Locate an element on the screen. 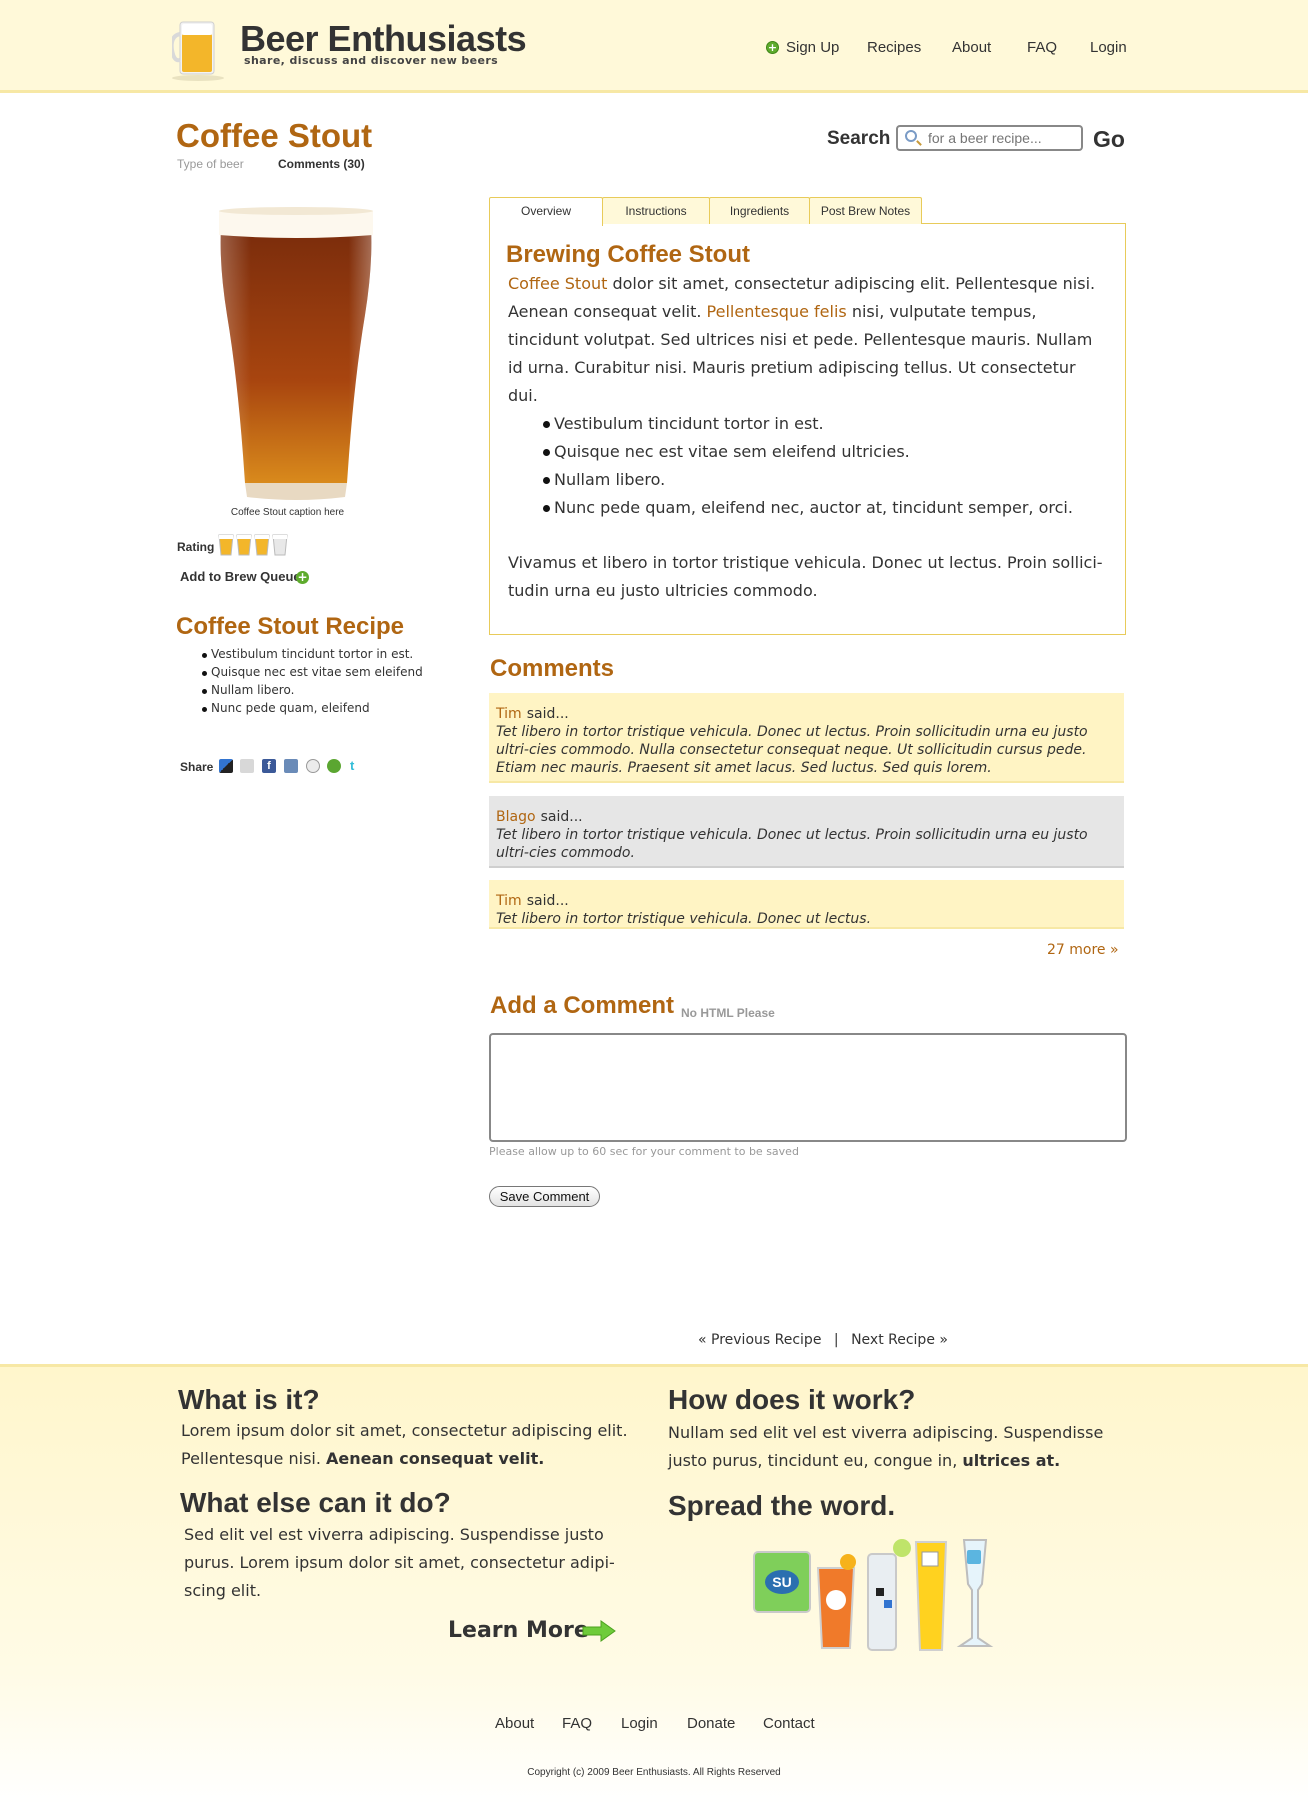 The width and height of the screenshot is (1308, 1804). social-drinks-illustration: SU is located at coordinates (873, 1595).